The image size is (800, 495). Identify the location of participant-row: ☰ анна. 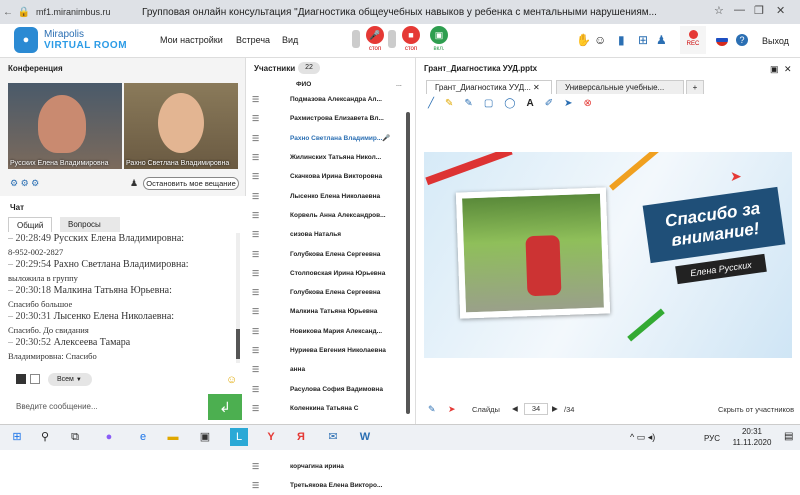
(326, 369).